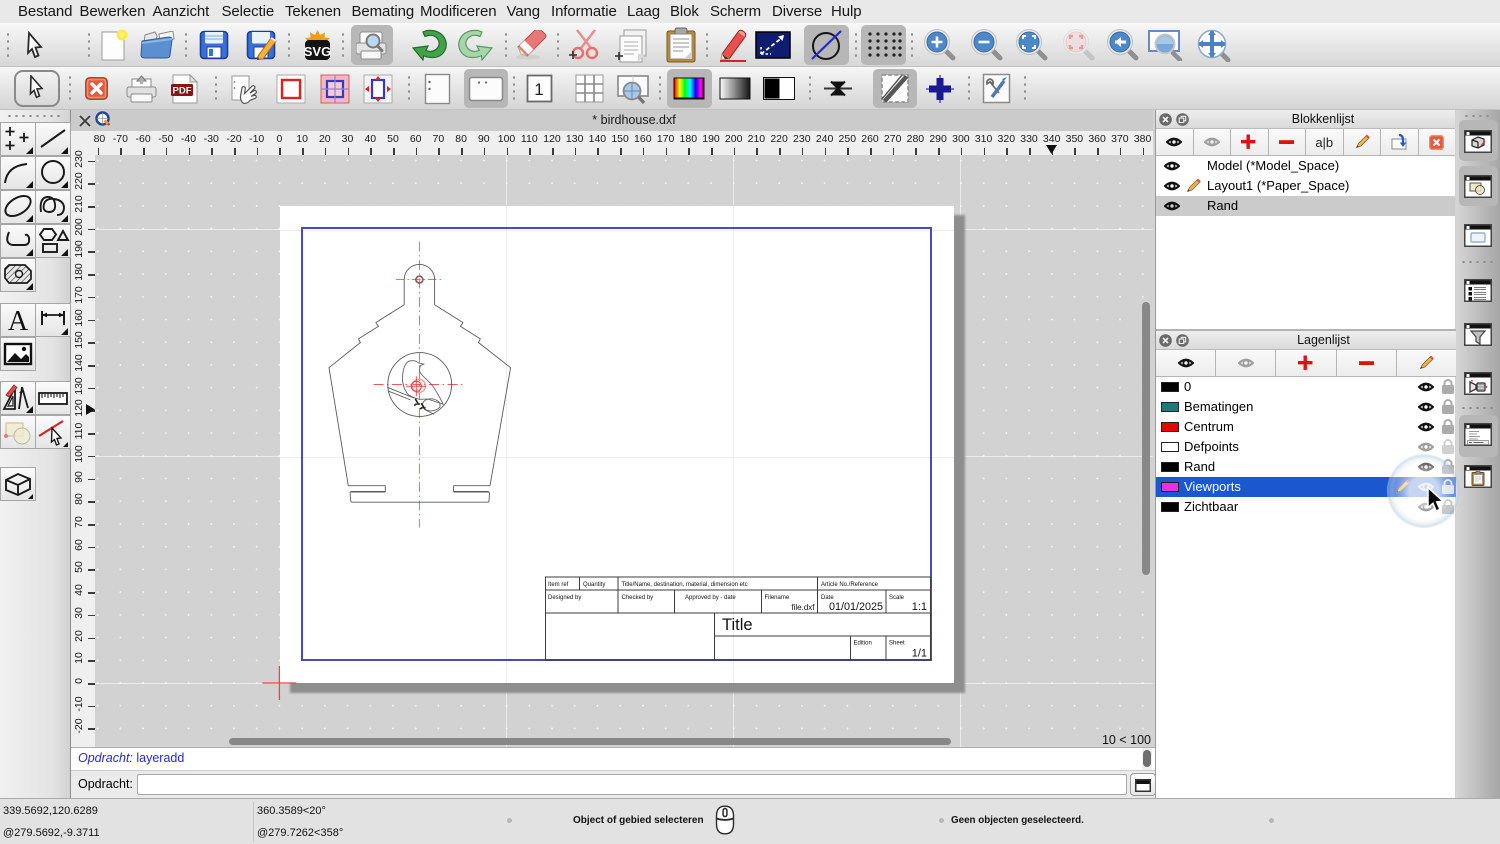 The image size is (1500, 844). What do you see at coordinates (594, 585) in the screenshot?
I see `svg-text: Quantity` at bounding box center [594, 585].